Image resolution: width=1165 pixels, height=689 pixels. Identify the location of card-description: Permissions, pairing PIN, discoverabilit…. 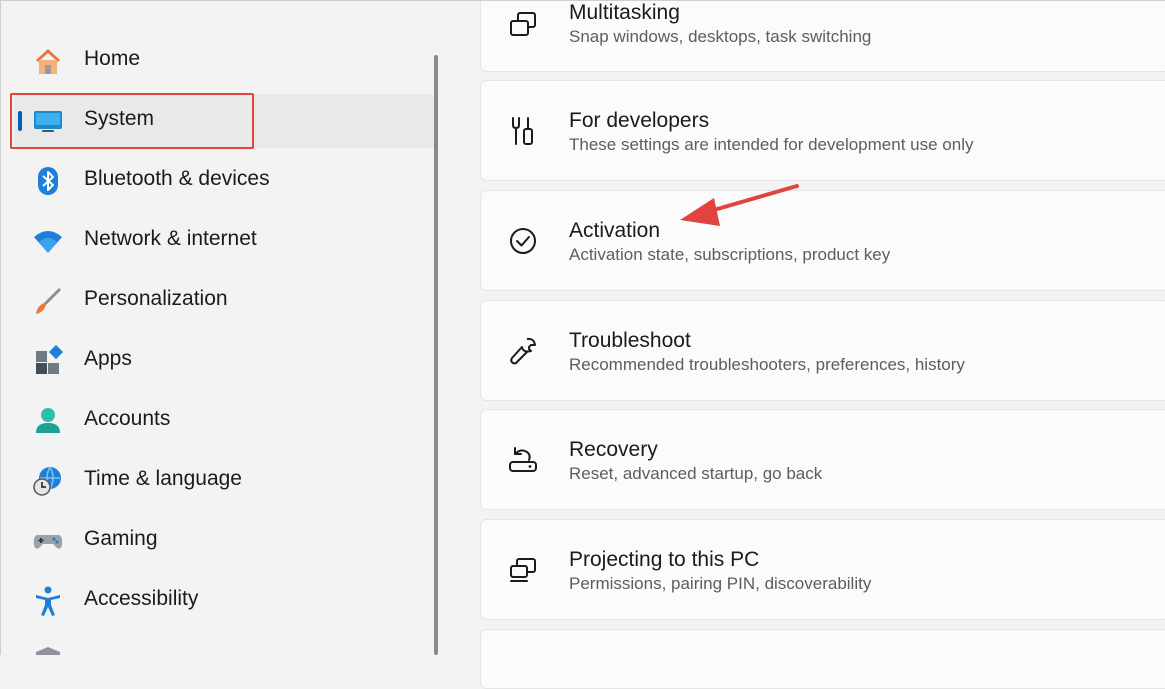
(720, 583).